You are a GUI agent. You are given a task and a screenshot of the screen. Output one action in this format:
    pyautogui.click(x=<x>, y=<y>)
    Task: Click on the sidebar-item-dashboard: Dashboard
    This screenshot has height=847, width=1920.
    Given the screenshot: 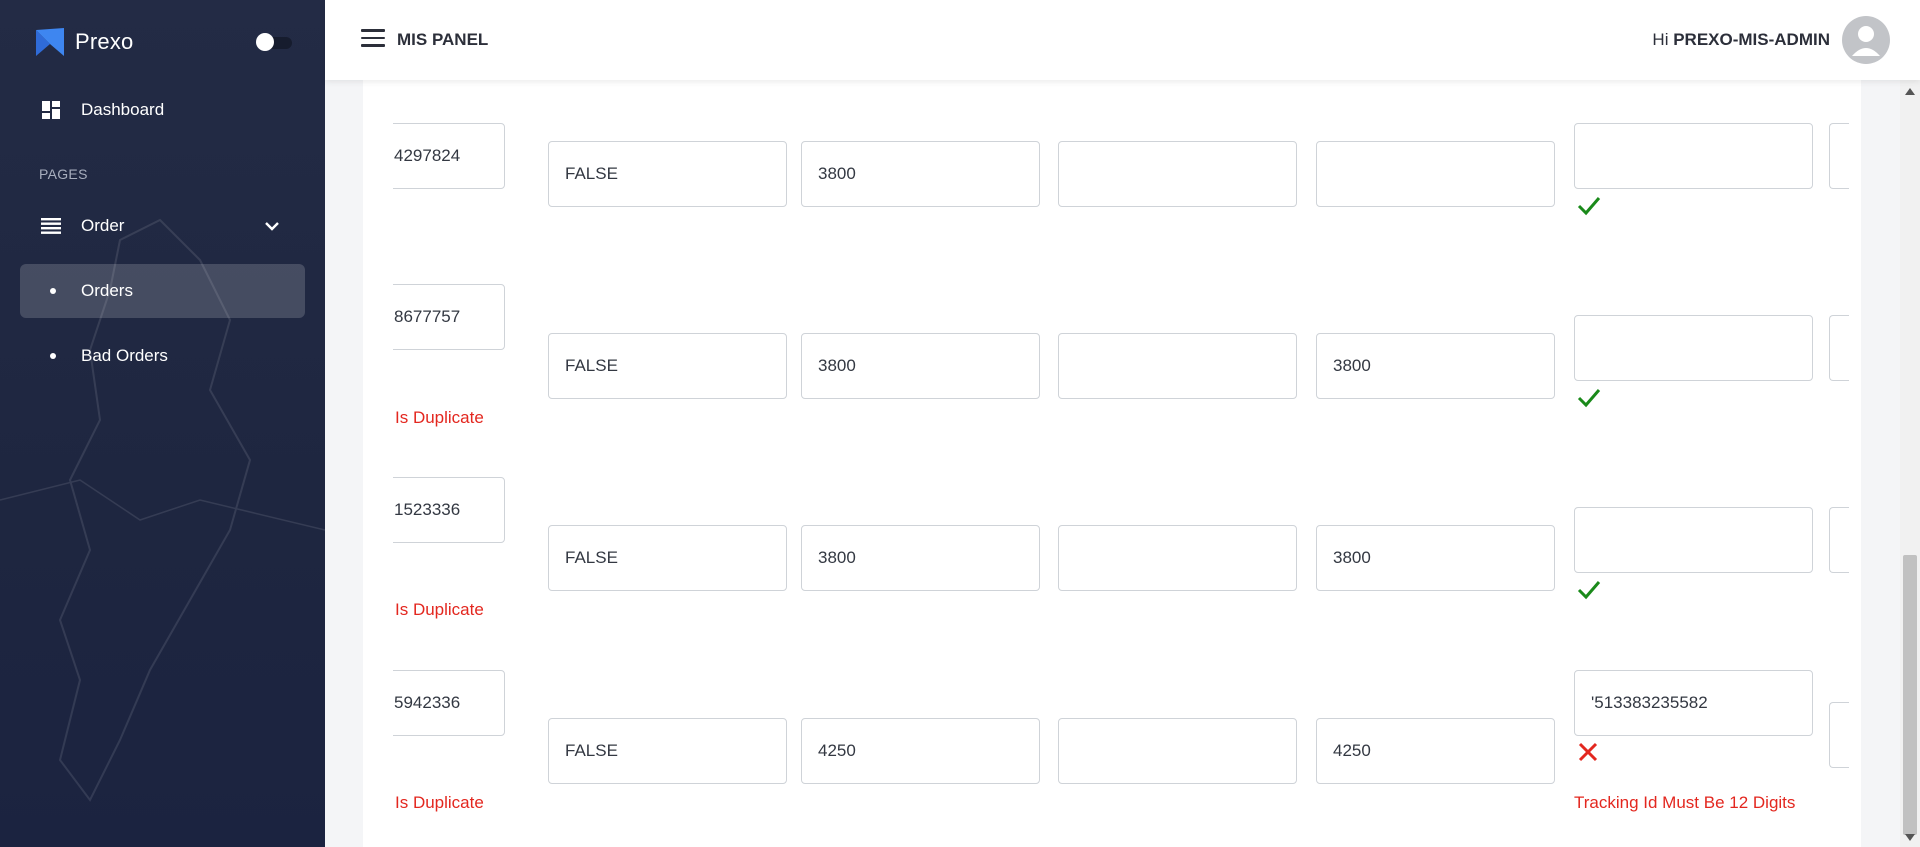 What is the action you would take?
    pyautogui.click(x=162, y=110)
    